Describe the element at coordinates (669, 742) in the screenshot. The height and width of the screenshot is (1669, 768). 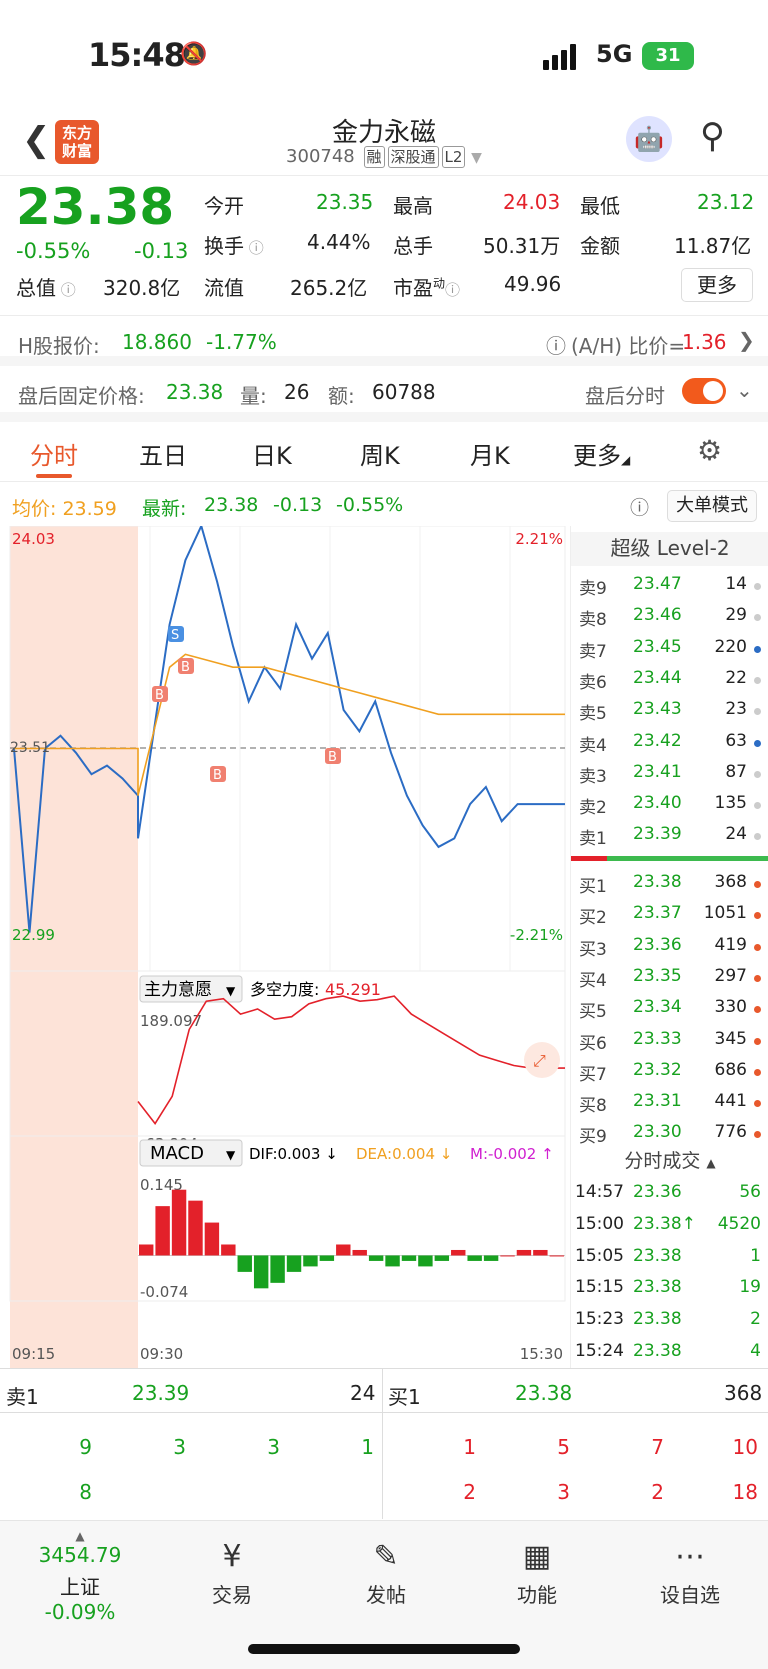
I see `ask-row: 卖4 23.42 63` at that location.